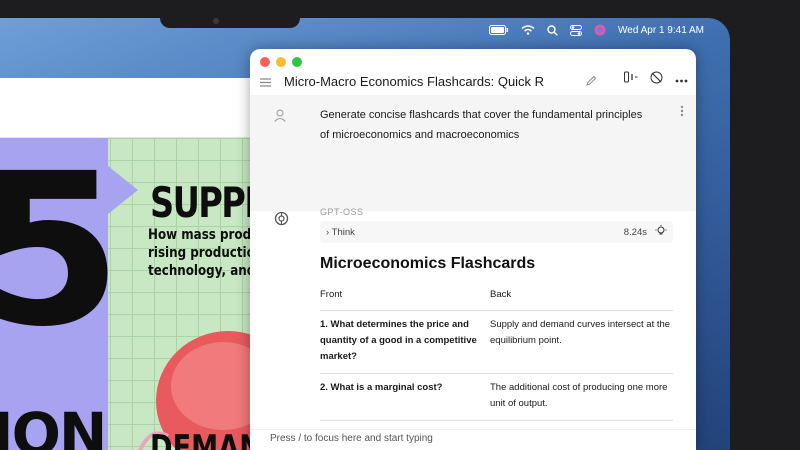  What do you see at coordinates (53, 425) in the screenshot?
I see `poster-bottom-text: ION` at bounding box center [53, 425].